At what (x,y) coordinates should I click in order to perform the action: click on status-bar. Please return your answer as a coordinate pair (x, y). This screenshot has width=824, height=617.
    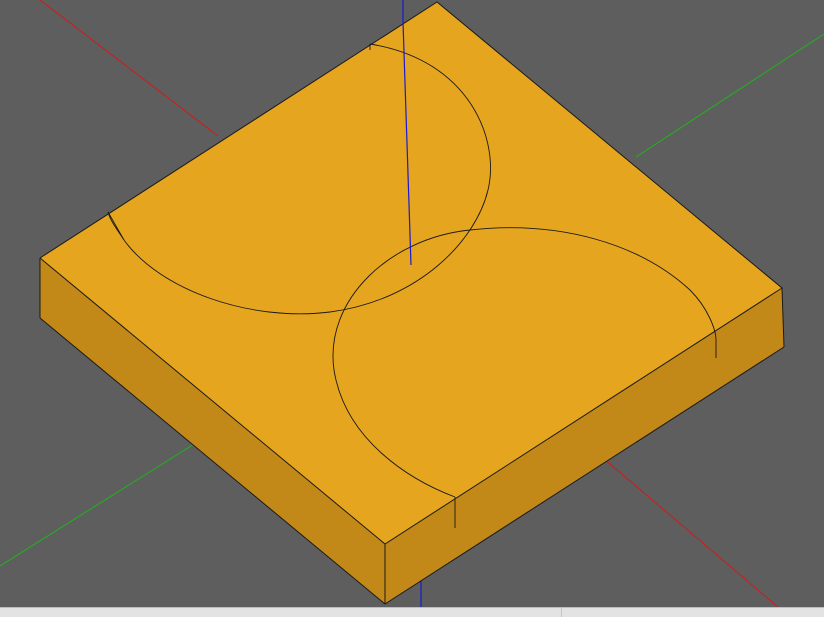
    Looking at the image, I should click on (412, 612).